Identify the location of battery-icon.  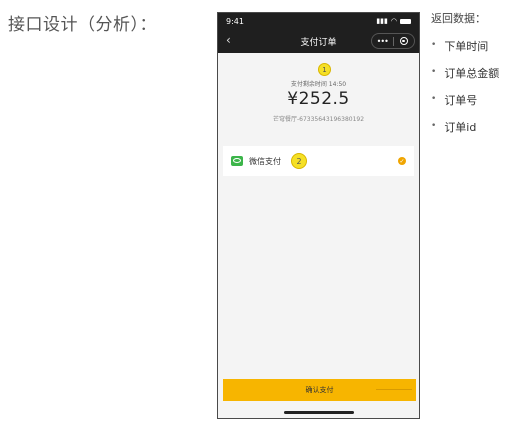
(405, 21).